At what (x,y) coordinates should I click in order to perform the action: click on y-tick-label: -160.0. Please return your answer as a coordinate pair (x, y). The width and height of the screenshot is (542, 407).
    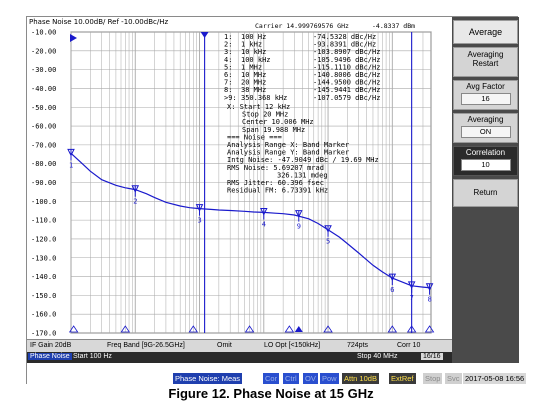
    Looking at the image, I should click on (43, 315).